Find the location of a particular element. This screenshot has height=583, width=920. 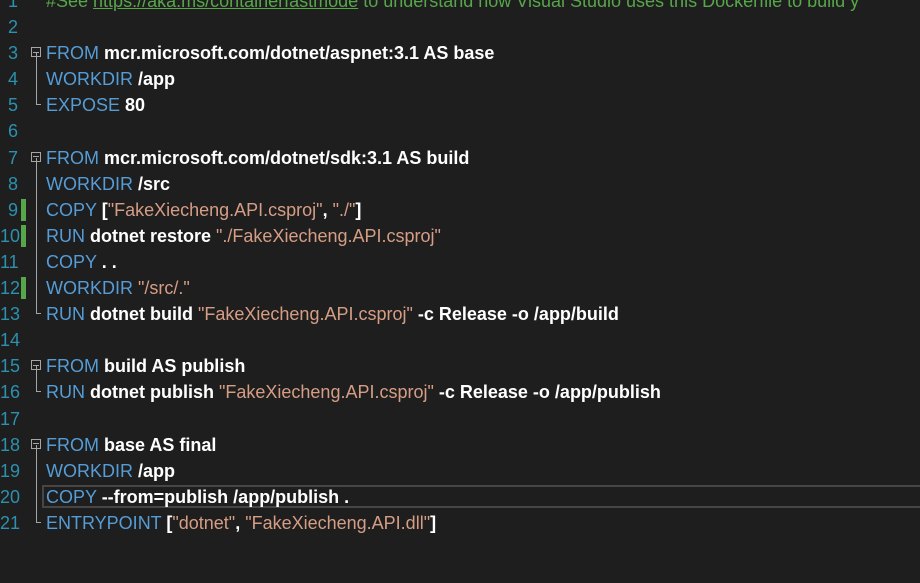

argument-token: -c Release -o /app/build is located at coordinates (515, 314).